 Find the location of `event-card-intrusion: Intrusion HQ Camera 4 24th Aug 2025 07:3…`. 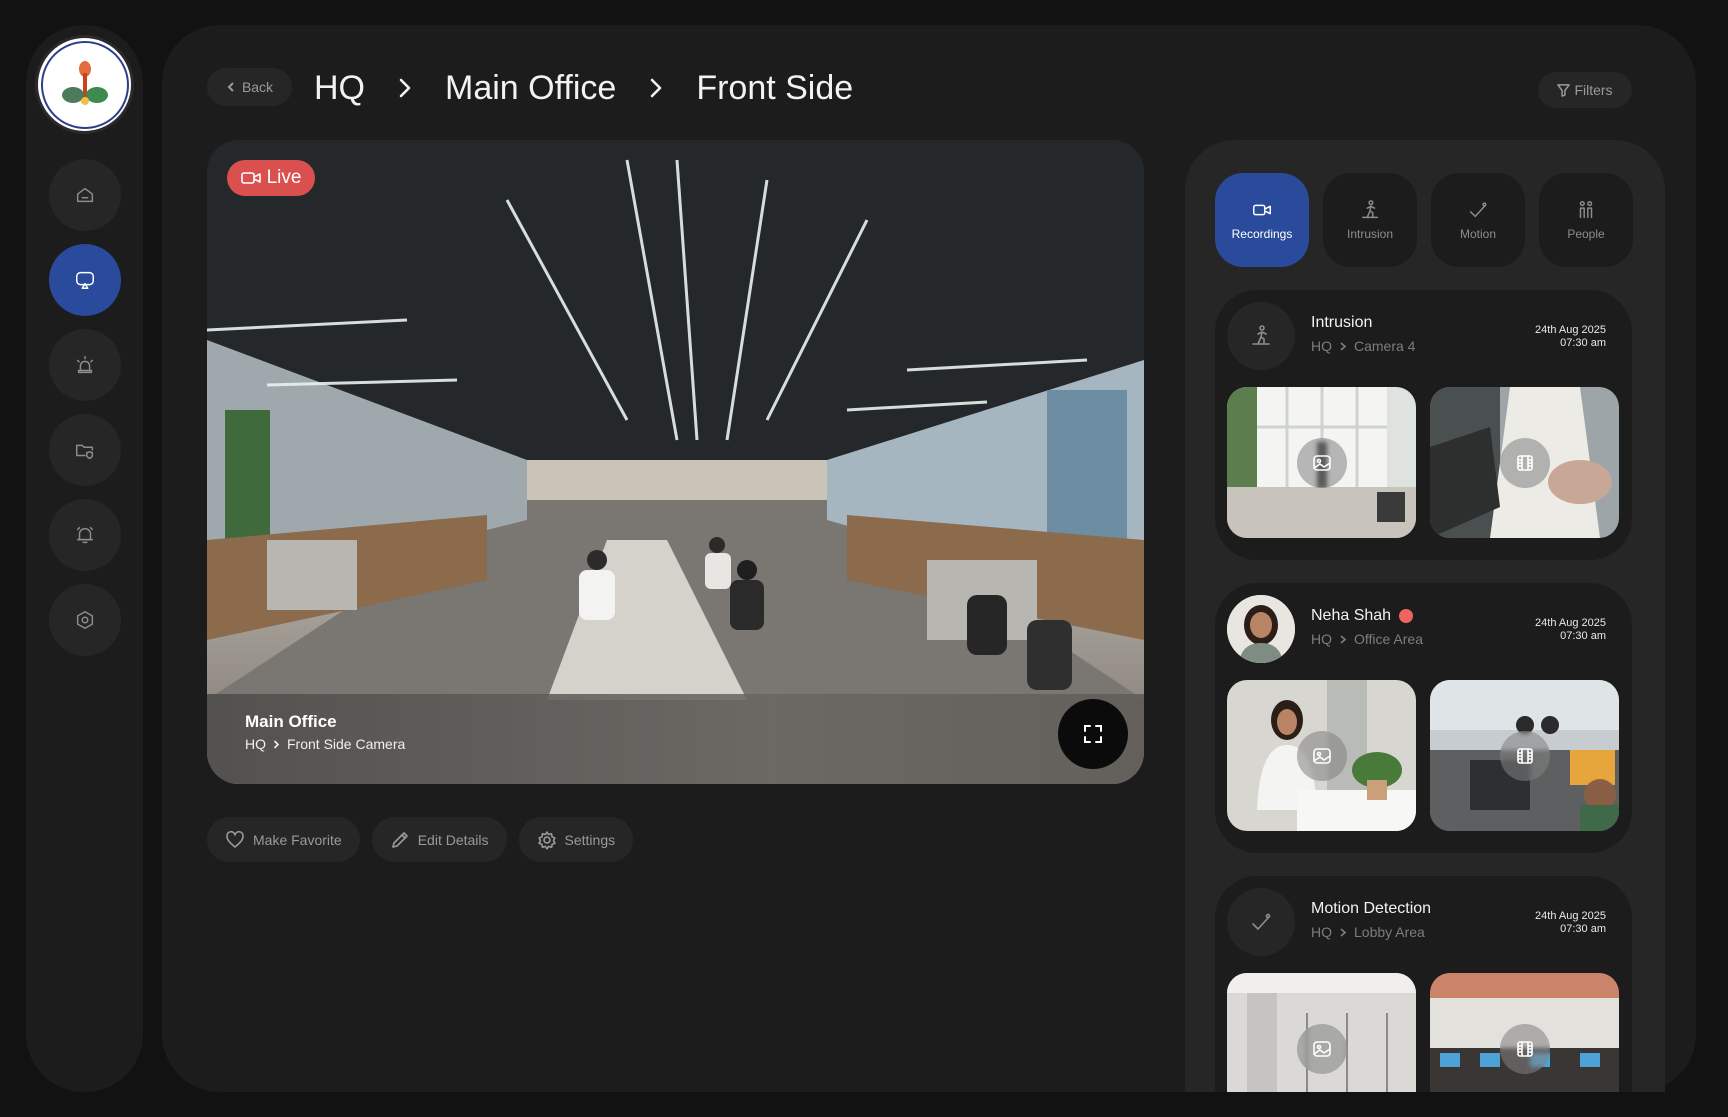

event-card-intrusion: Intrusion HQ Camera 4 24th Aug 2025 07:3… is located at coordinates (1423, 425).